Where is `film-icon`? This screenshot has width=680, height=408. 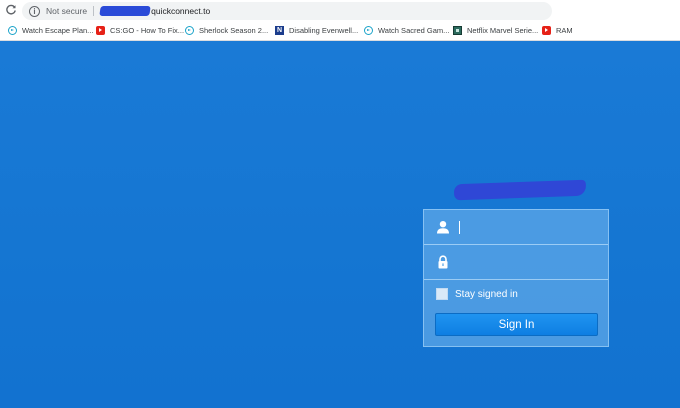 film-icon is located at coordinates (457, 30).